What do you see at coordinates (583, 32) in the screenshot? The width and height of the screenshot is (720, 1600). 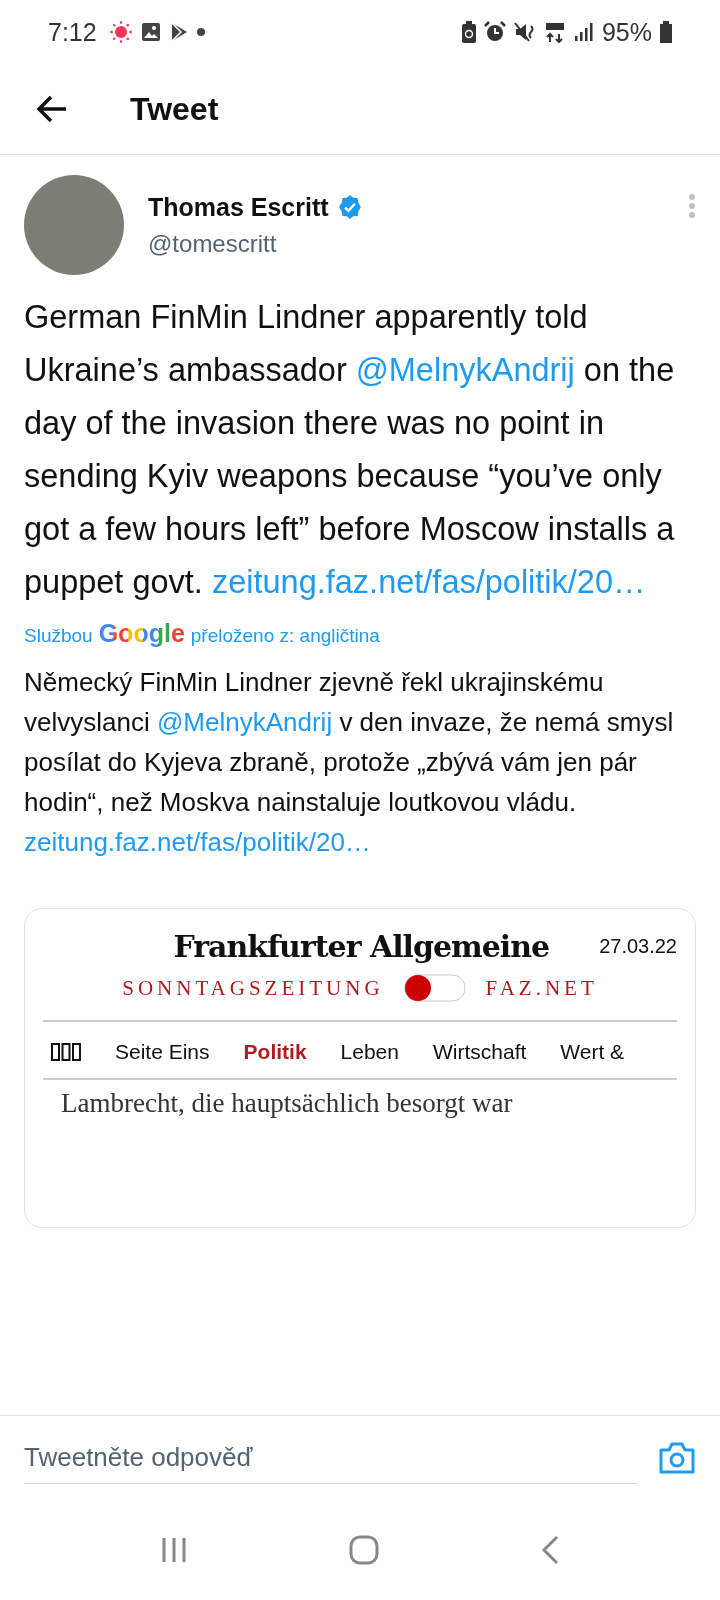 I see `signal-icon` at bounding box center [583, 32].